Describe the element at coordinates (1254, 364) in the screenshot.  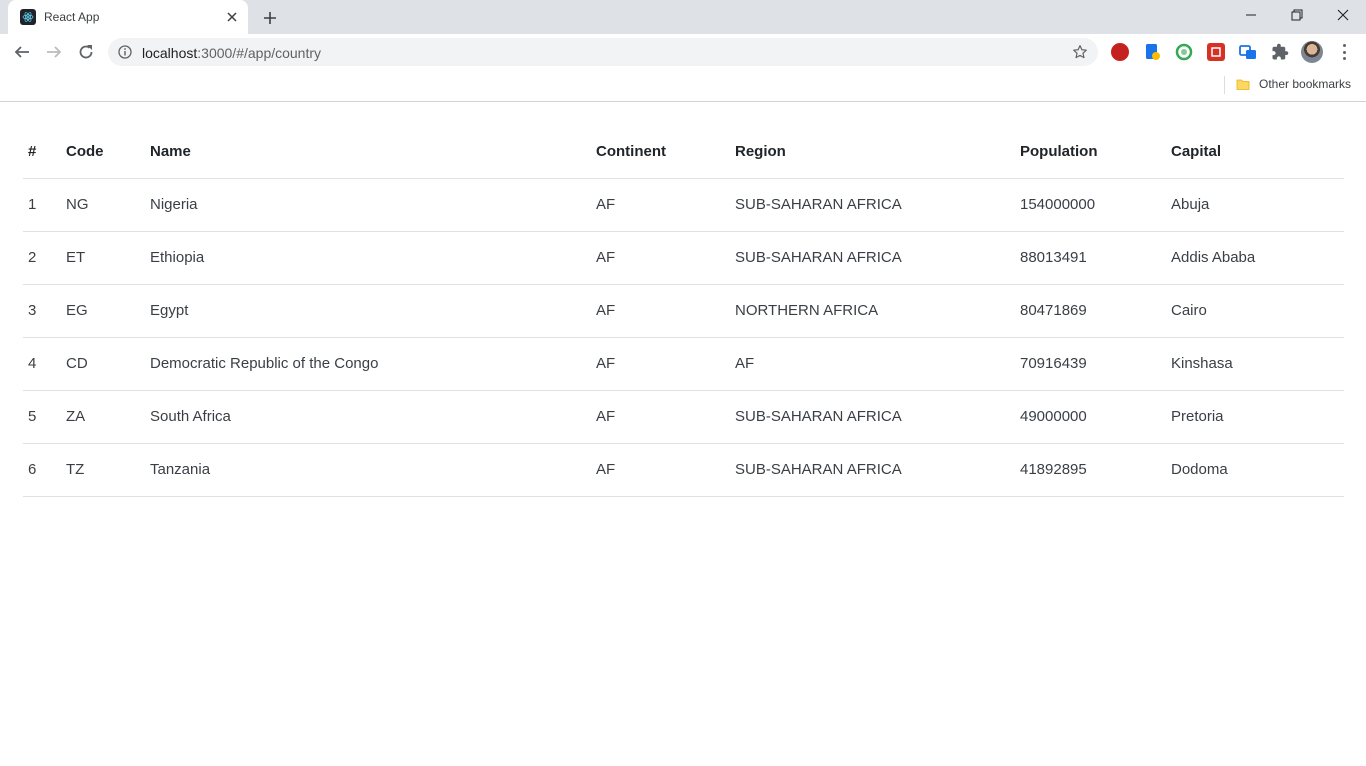
I see `cell-capital: Kinshasa` at that location.